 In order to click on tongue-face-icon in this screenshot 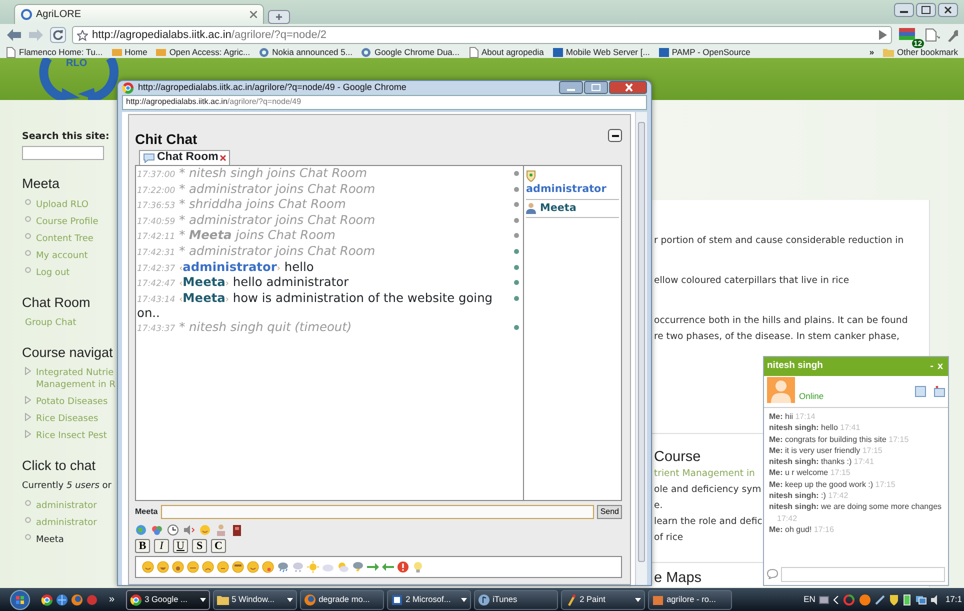, I will do `click(268, 567)`.